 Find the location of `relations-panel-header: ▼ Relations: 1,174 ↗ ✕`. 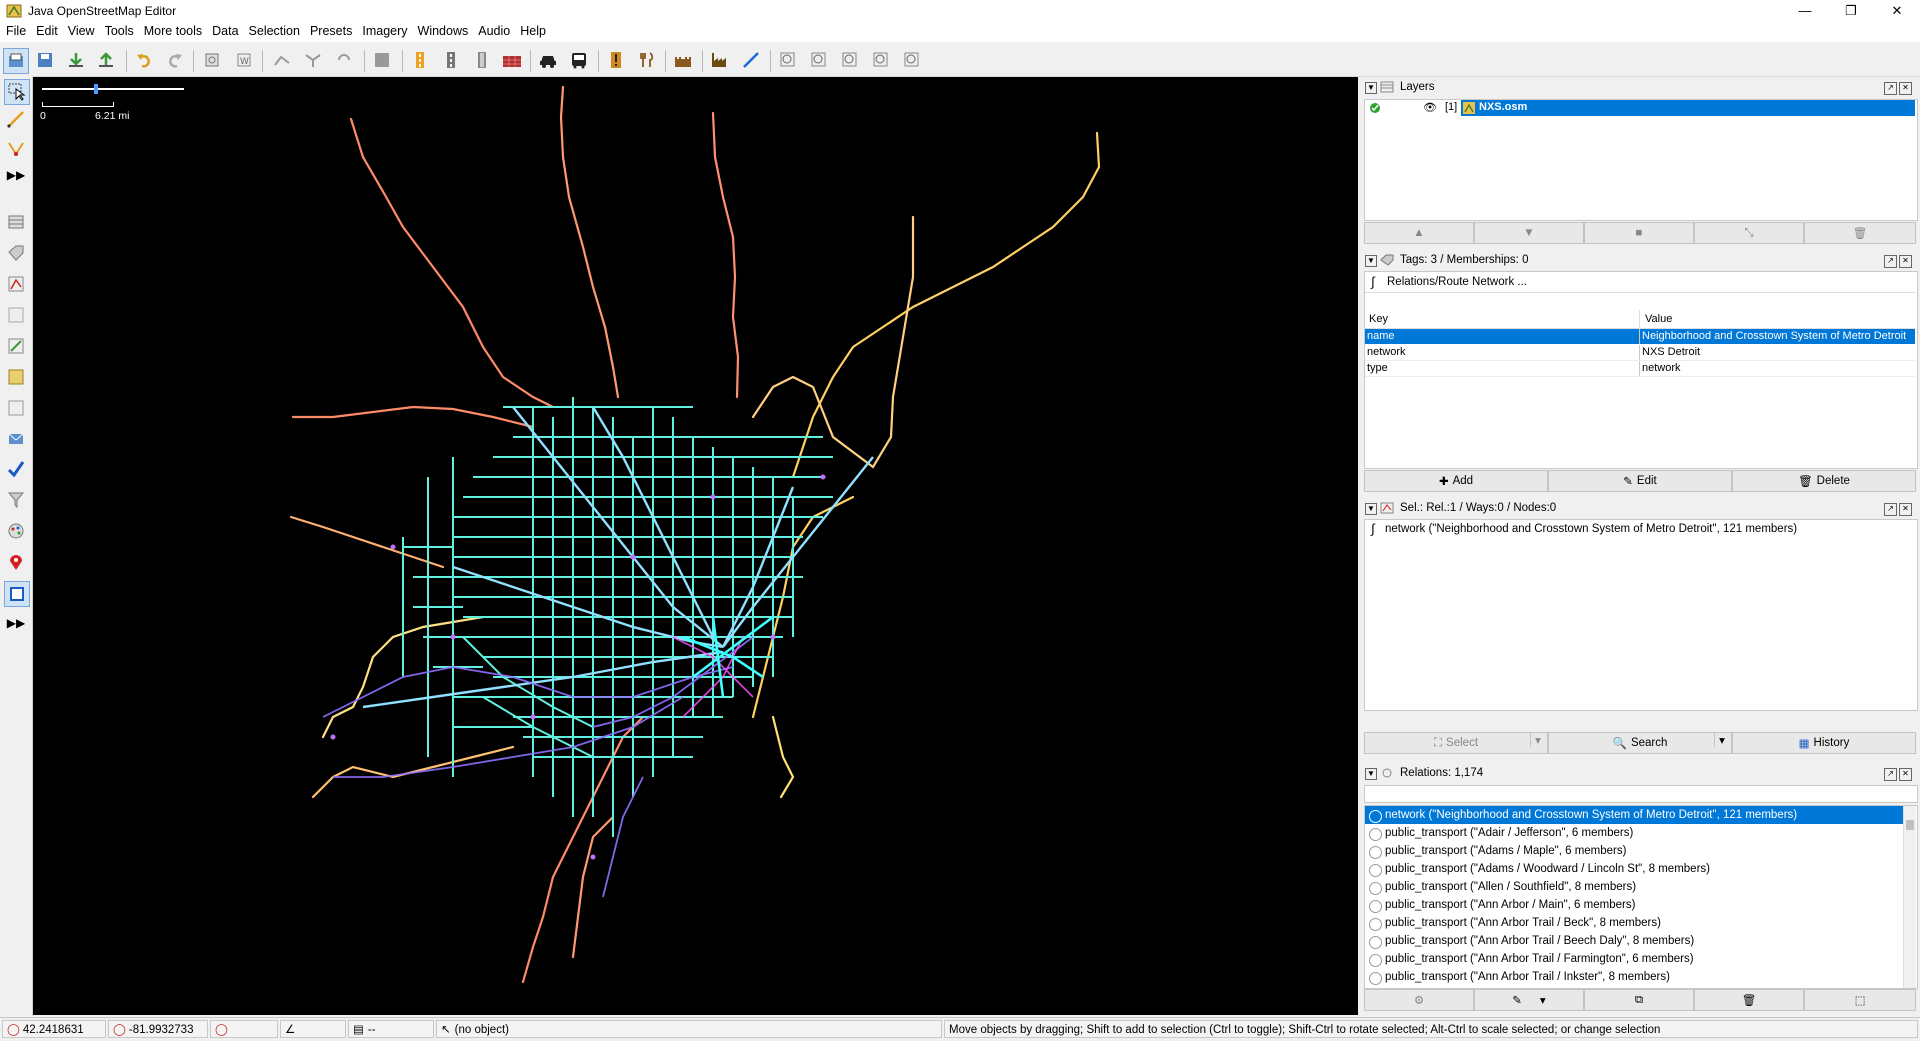

relations-panel-header: ▼ Relations: 1,174 ↗ ✕ is located at coordinates (1640, 774).